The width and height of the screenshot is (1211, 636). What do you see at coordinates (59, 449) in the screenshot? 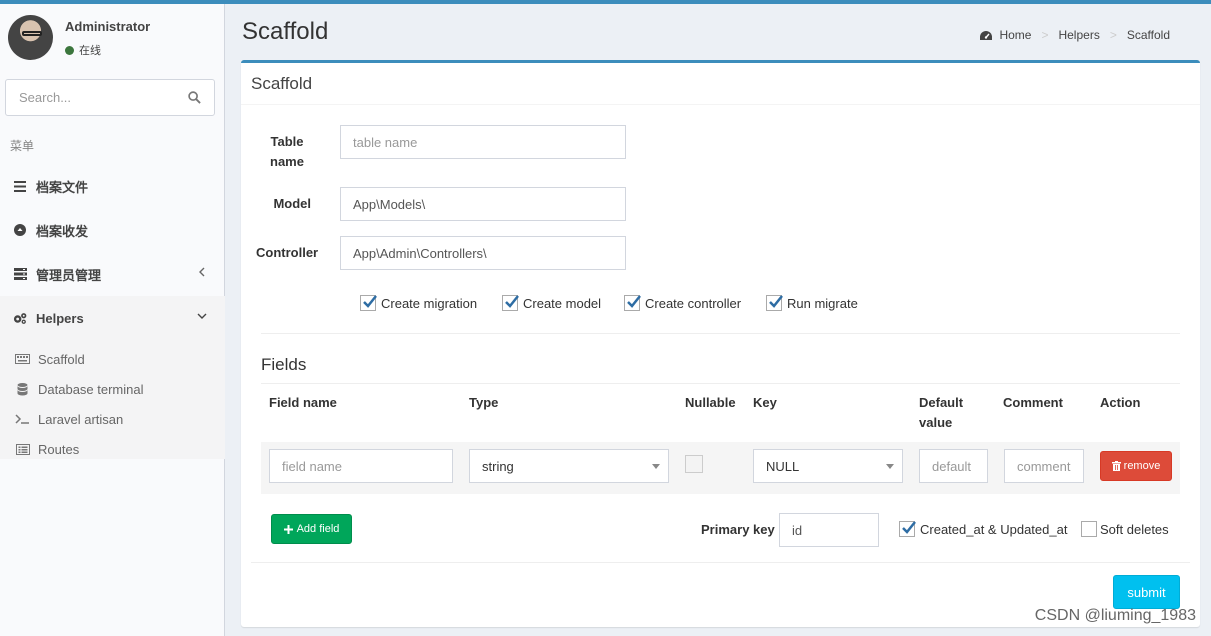
I see `sidebar-subitem-label: Routes` at bounding box center [59, 449].